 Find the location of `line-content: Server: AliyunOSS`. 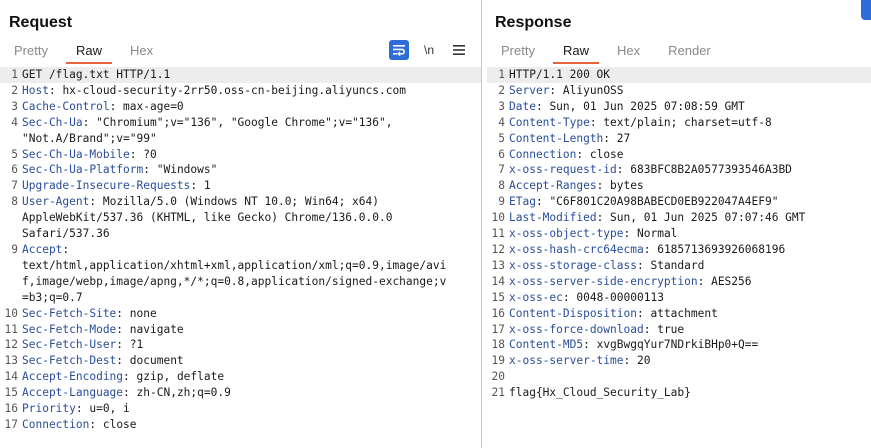

line-content: Server: AliyunOSS is located at coordinates (566, 90).